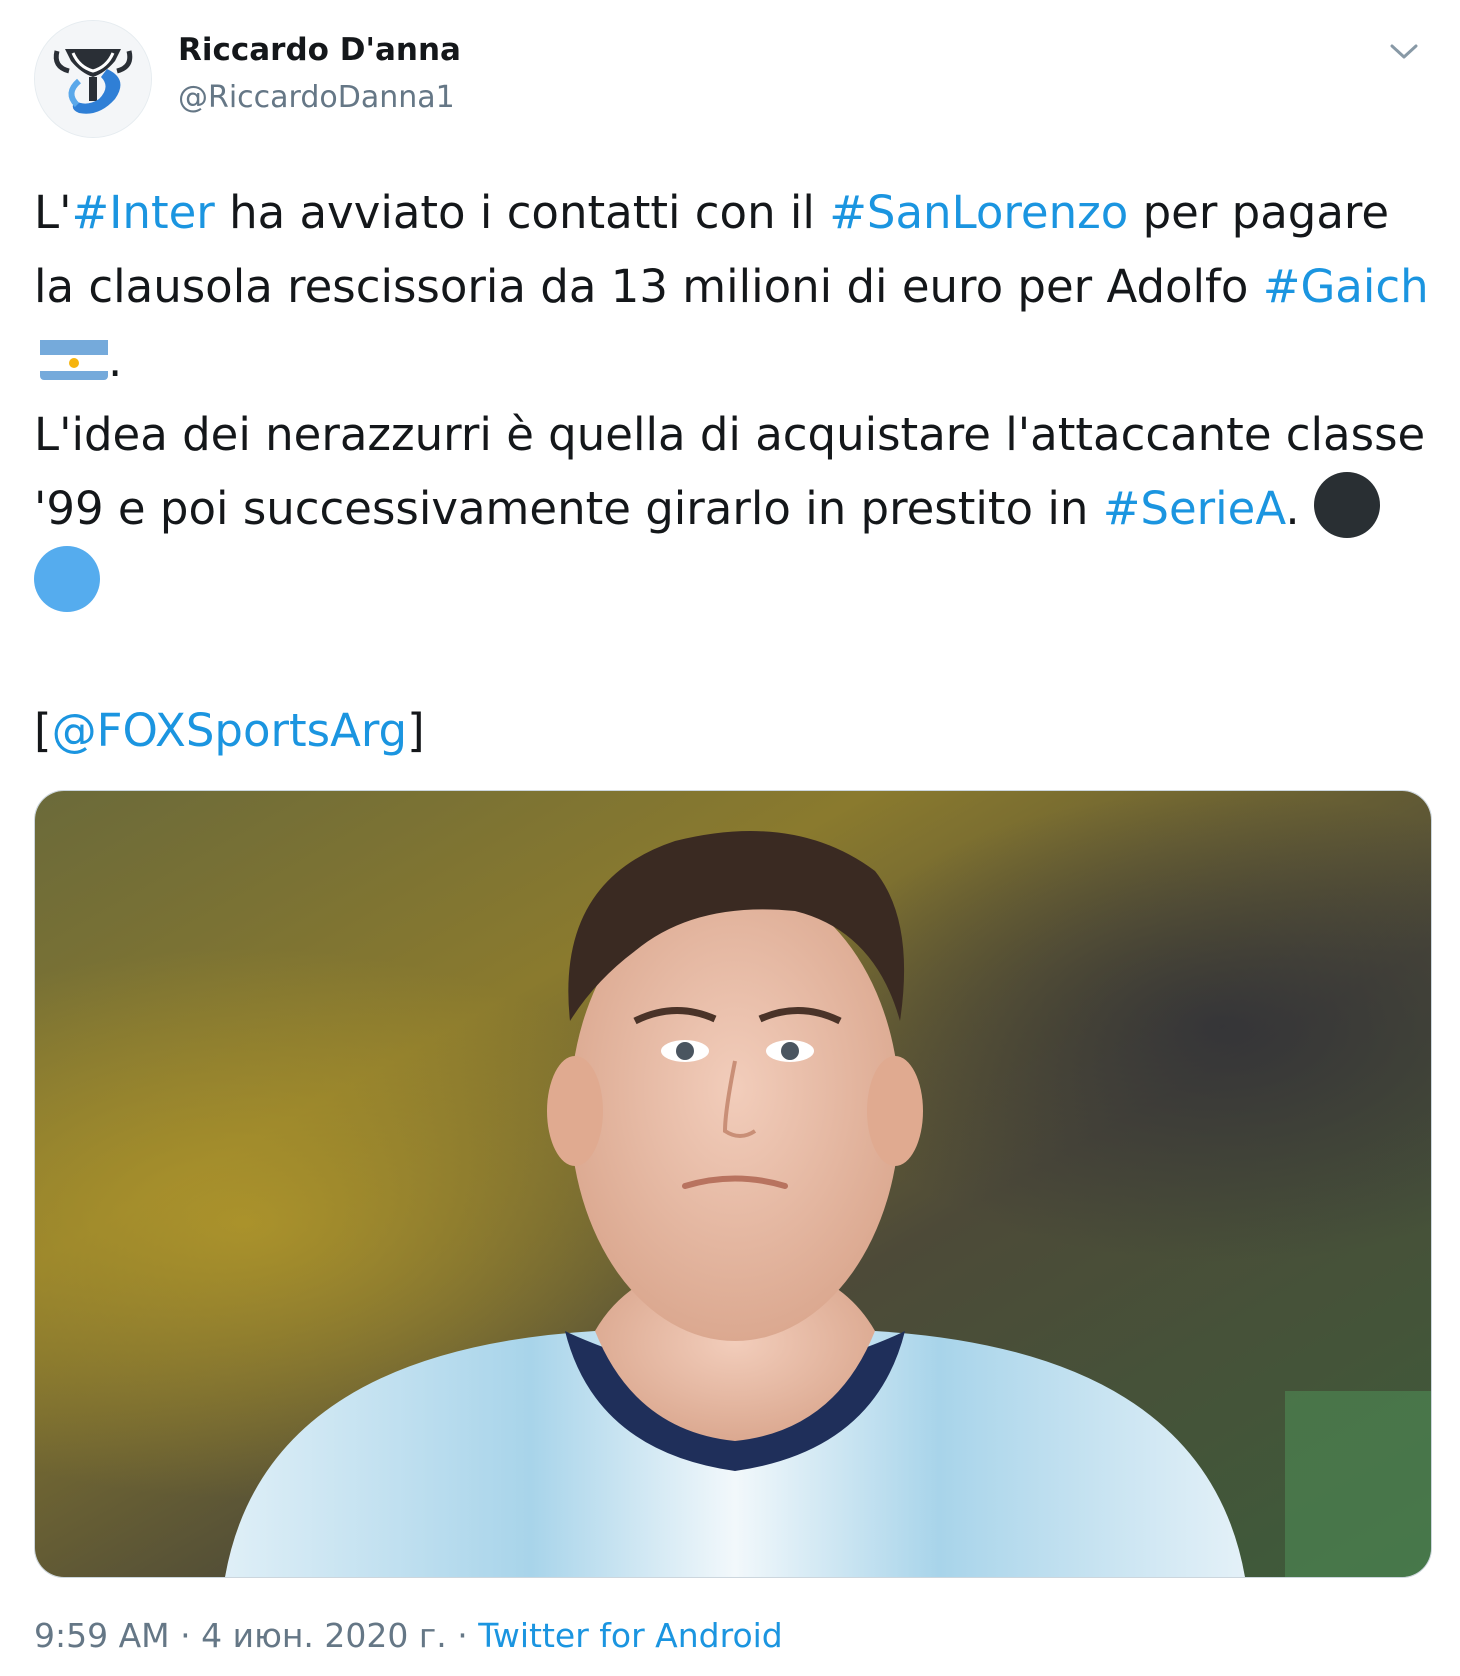 Image resolution: width=1460 pixels, height=1676 pixels. What do you see at coordinates (416, 730) in the screenshot?
I see `bracket-close: ]` at bounding box center [416, 730].